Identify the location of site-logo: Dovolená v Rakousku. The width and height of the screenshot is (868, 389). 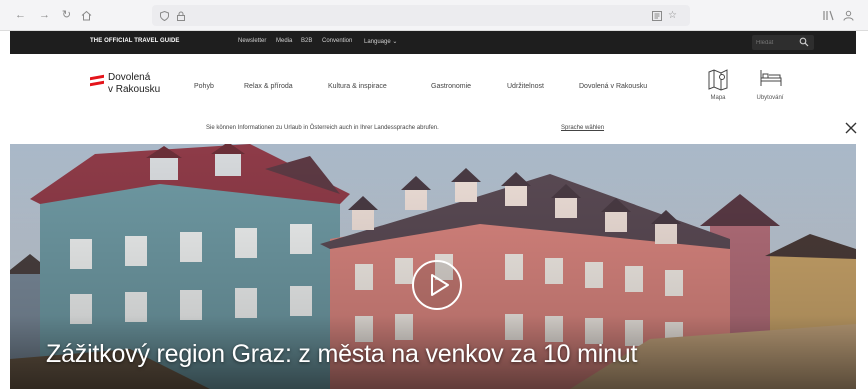
(135, 86).